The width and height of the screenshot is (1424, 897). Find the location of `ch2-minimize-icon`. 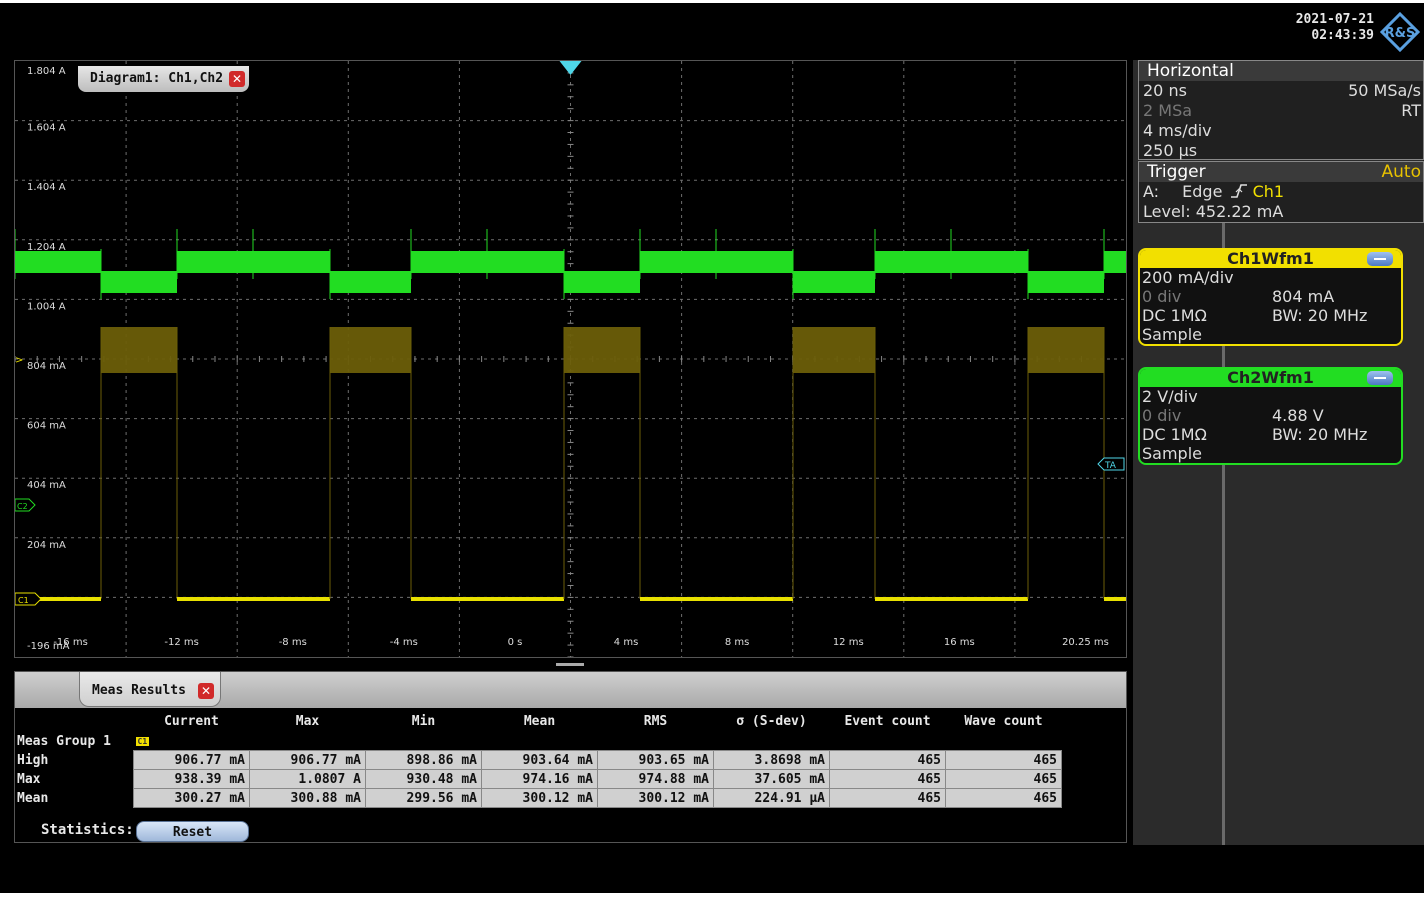

ch2-minimize-icon is located at coordinates (1380, 378).